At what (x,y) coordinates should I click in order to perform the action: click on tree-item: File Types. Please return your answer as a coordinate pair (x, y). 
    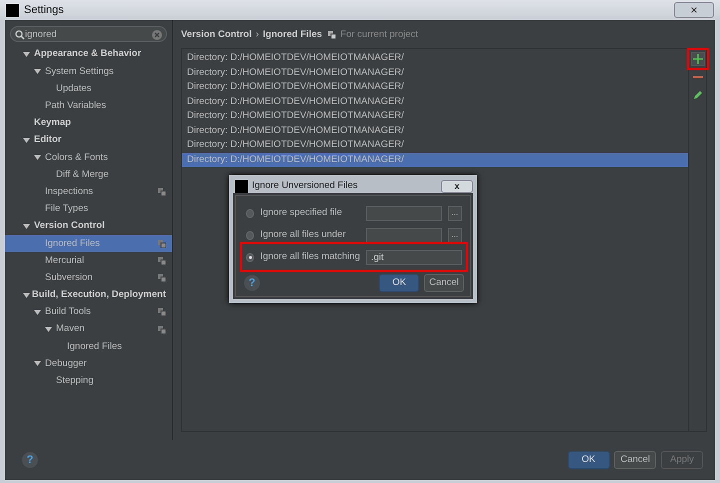
    Looking at the image, I should click on (88, 209).